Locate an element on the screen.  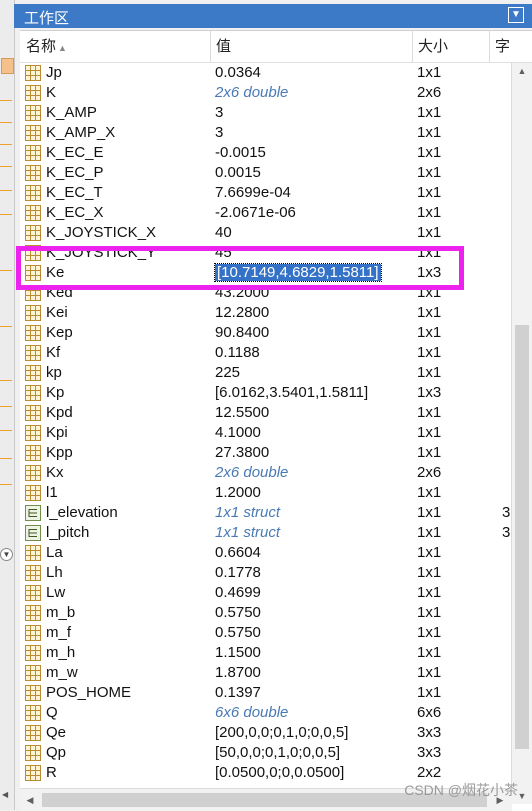
variable-row: K_JOYSTICK_Y 45 1x1 is located at coordinates (265, 253).